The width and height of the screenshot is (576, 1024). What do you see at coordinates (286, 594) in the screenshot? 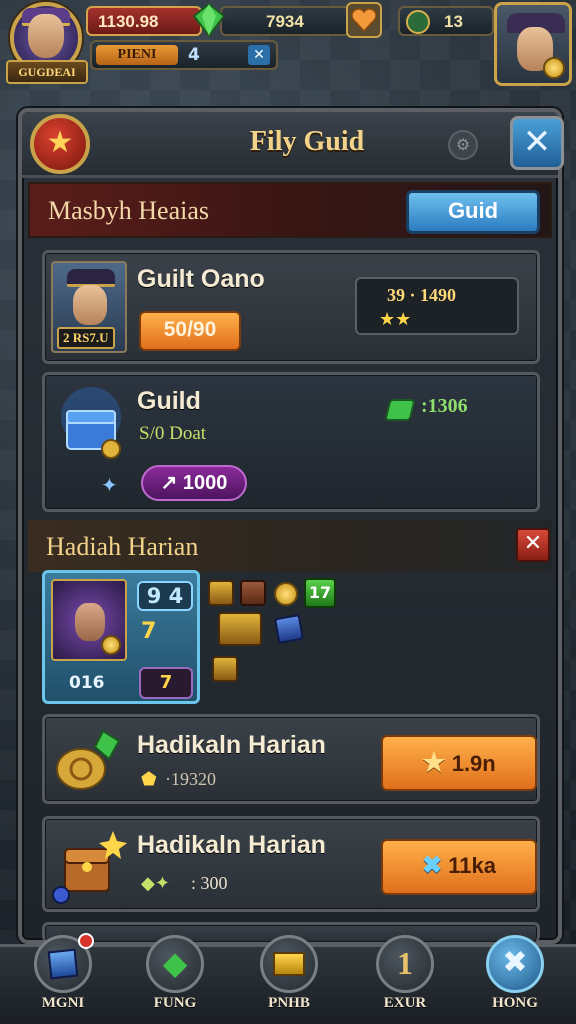
I see `loot-coin-icon` at bounding box center [286, 594].